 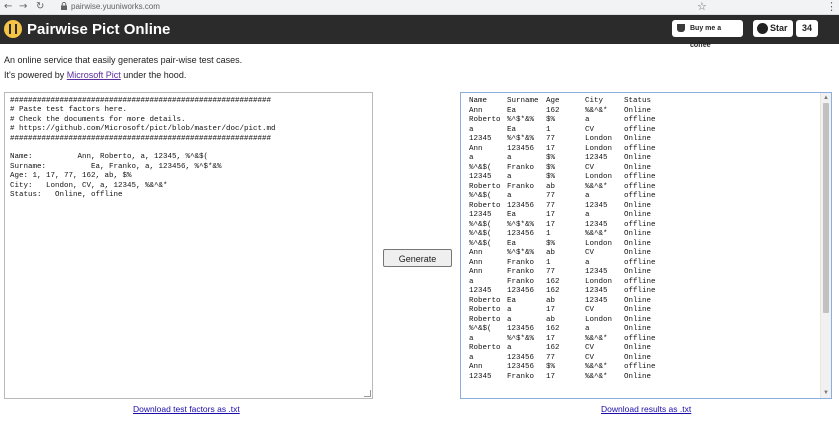 What do you see at coordinates (702, 6) in the screenshot?
I see `bookmark-star-icon: ☆` at bounding box center [702, 6].